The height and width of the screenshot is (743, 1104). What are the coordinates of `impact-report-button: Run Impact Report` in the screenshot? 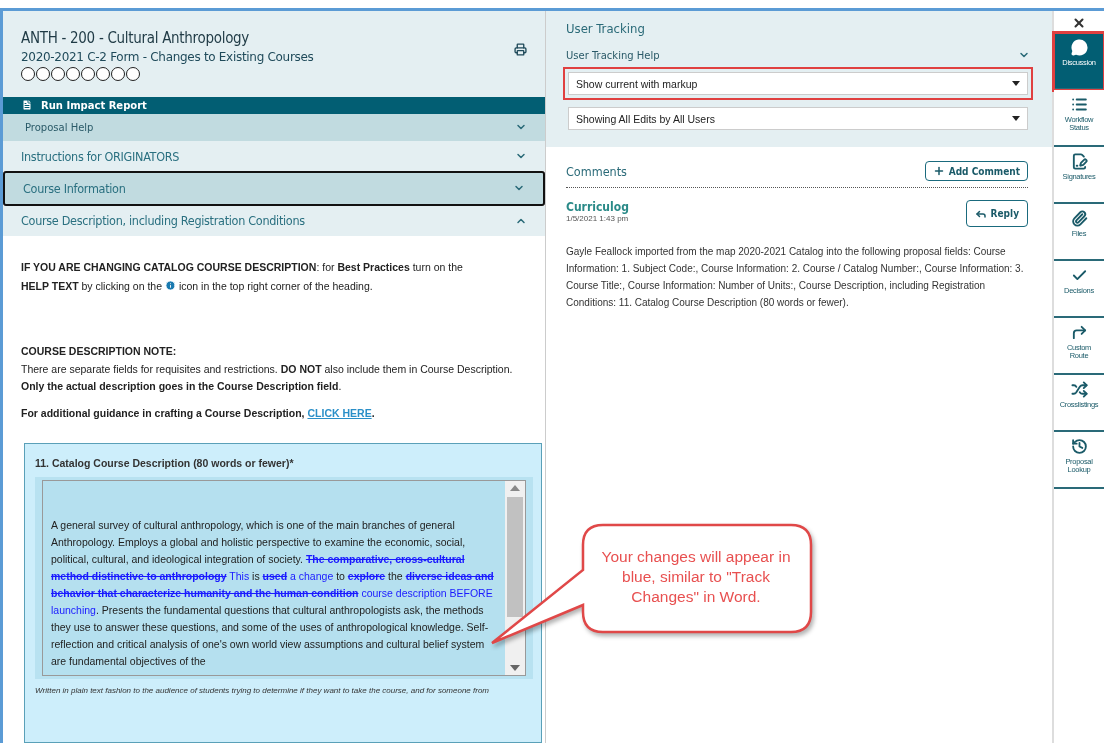 It's located at (274, 105).